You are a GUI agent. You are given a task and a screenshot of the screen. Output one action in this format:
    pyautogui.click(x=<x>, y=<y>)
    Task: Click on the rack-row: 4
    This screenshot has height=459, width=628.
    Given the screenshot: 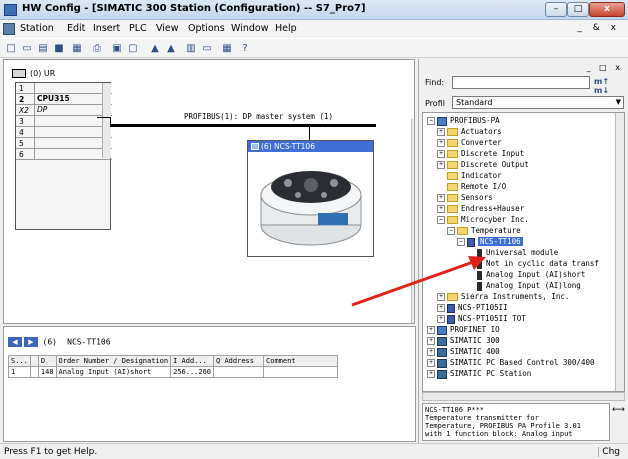 What is the action you would take?
    pyautogui.click(x=64, y=132)
    